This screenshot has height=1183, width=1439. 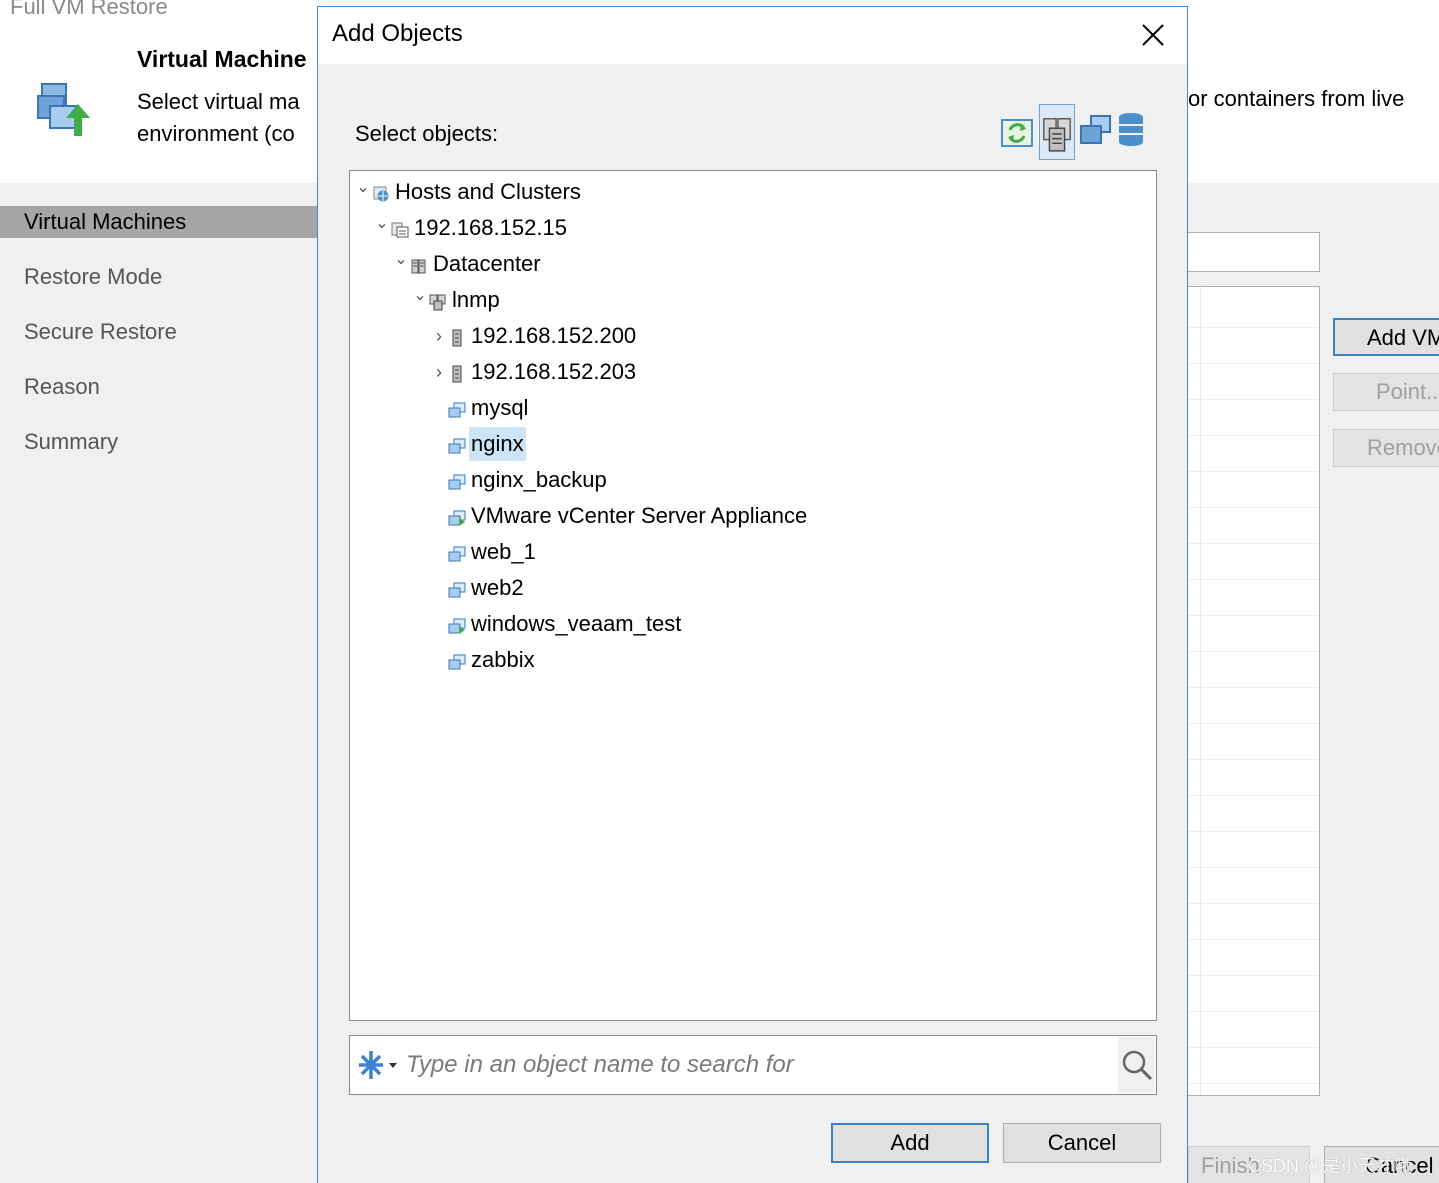 I want to click on cancel-button: Cancel, so click(x=1082, y=1143).